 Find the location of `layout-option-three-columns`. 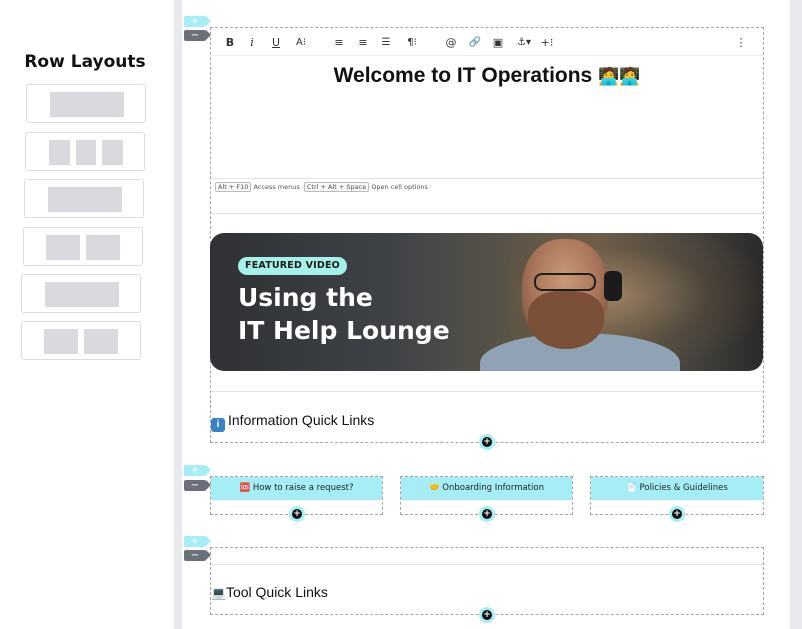

layout-option-three-columns is located at coordinates (85, 151).